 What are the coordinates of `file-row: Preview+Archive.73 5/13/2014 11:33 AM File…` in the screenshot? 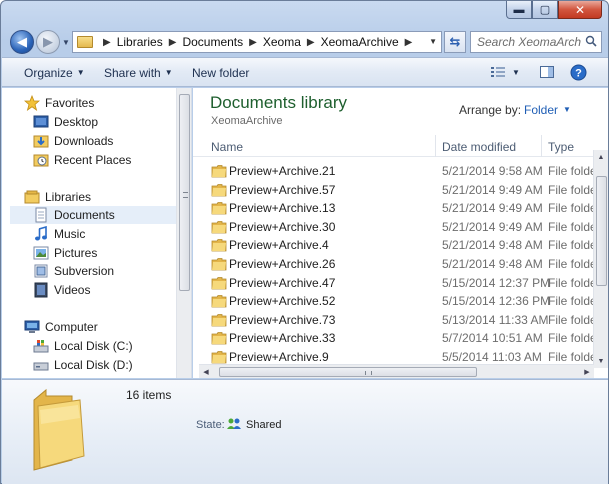 It's located at (393, 320).